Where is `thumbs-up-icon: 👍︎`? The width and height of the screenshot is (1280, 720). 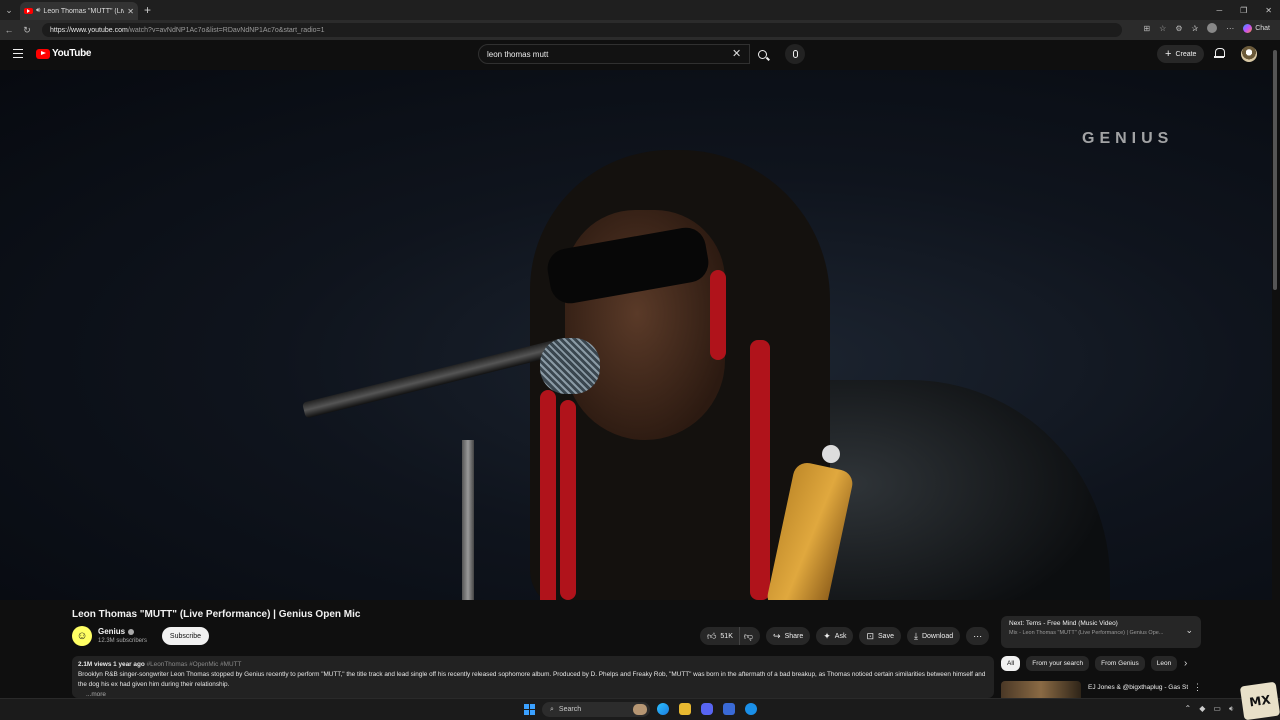
thumbs-up-icon: 👍︎ is located at coordinates (712, 635).